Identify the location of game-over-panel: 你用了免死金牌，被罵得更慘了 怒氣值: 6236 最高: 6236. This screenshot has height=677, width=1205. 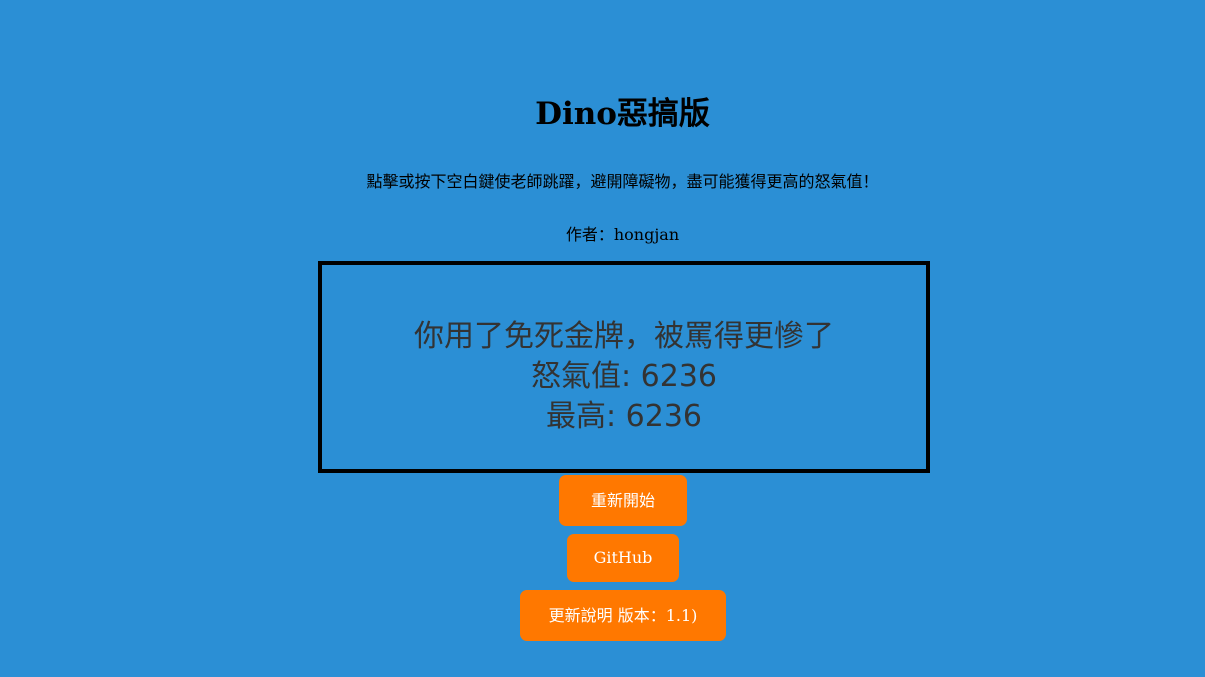
(624, 377).